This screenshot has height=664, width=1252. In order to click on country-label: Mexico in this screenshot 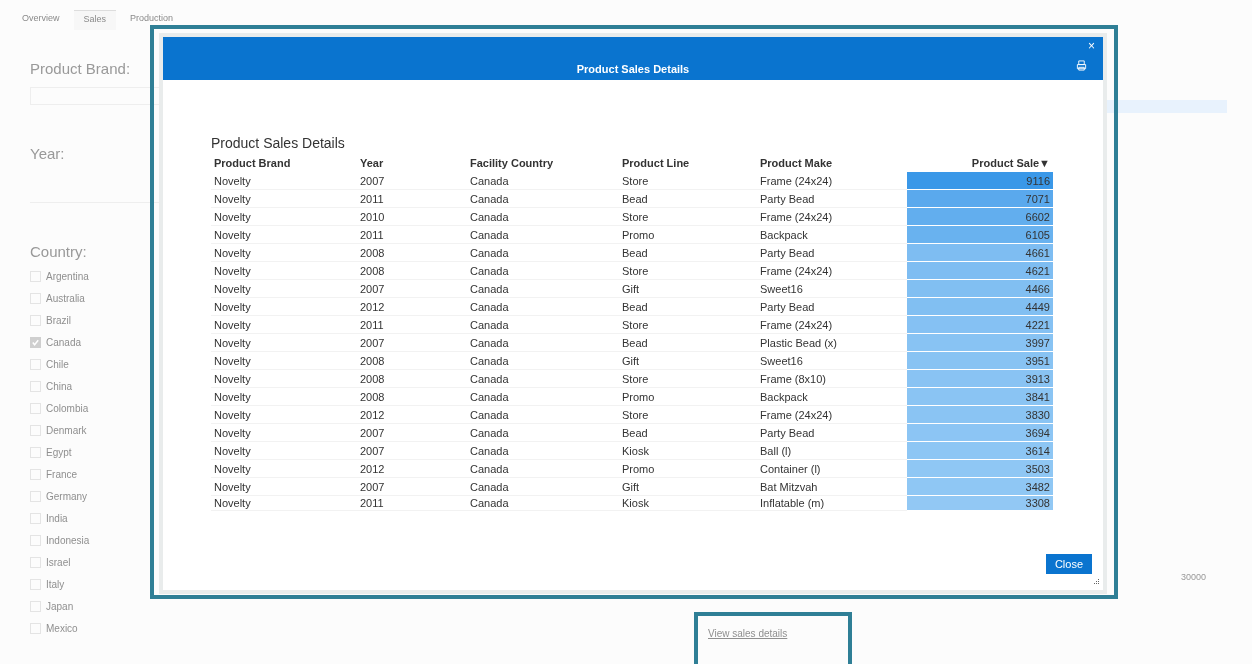, I will do `click(62, 628)`.